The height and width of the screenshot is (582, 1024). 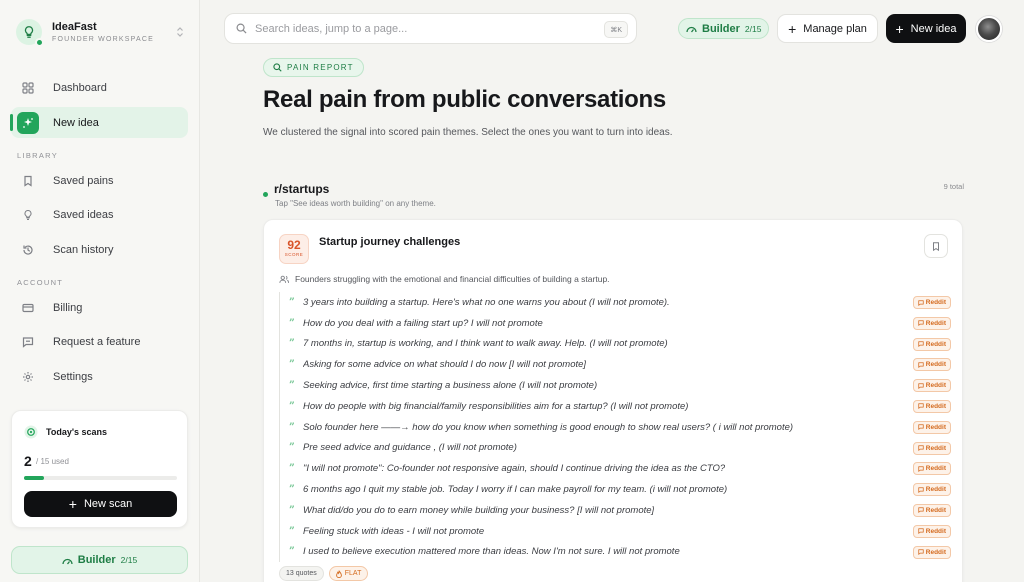 I want to click on section-label-account: ACCOUNT, so click(x=40, y=282).